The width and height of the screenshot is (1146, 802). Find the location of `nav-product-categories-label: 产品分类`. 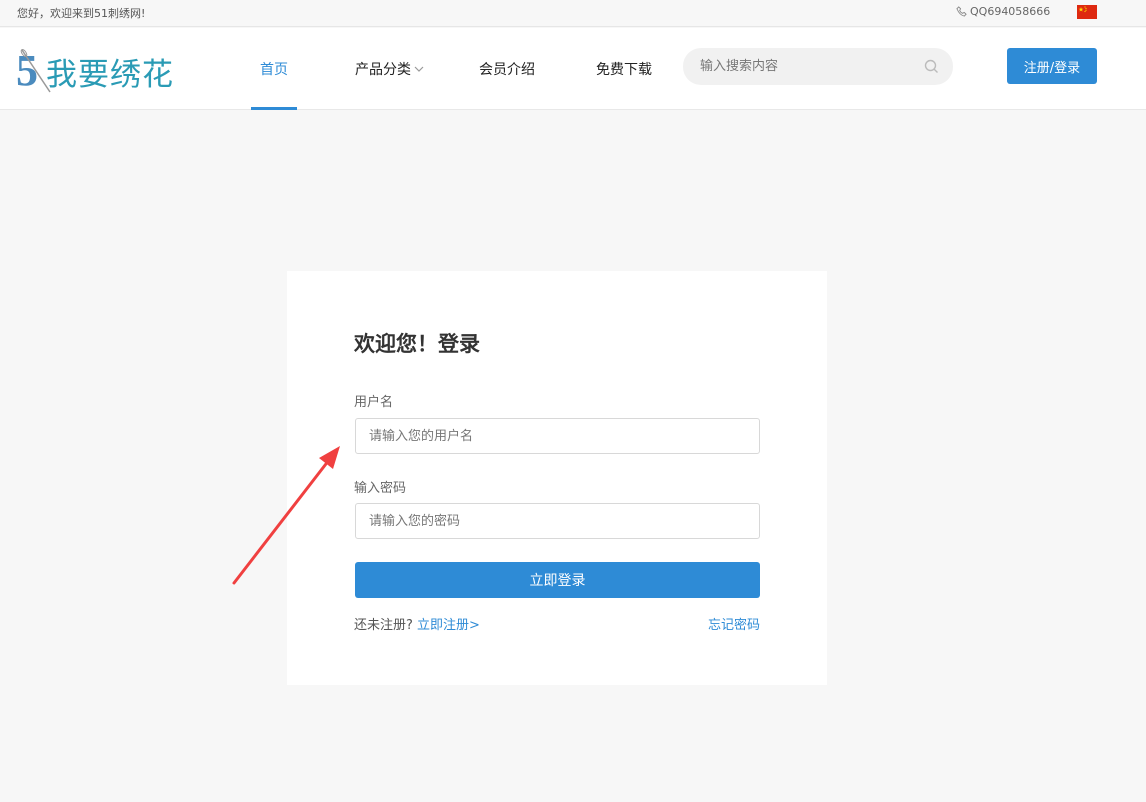

nav-product-categories-label: 产品分类 is located at coordinates (383, 70).